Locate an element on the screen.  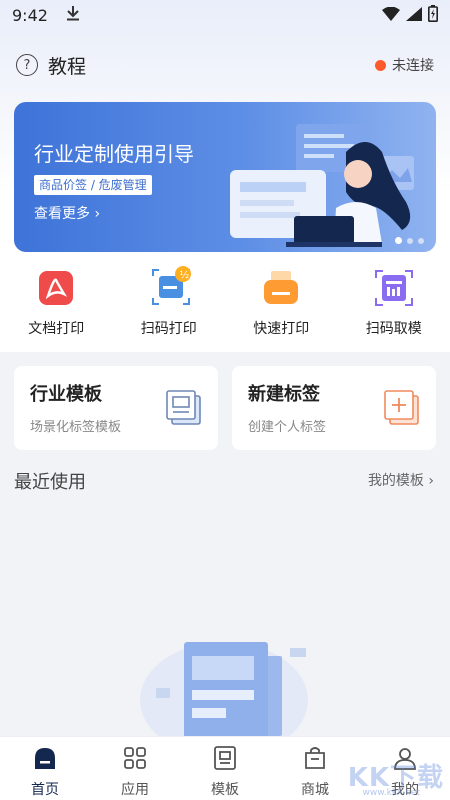
shop-icon is located at coordinates (315, 760).